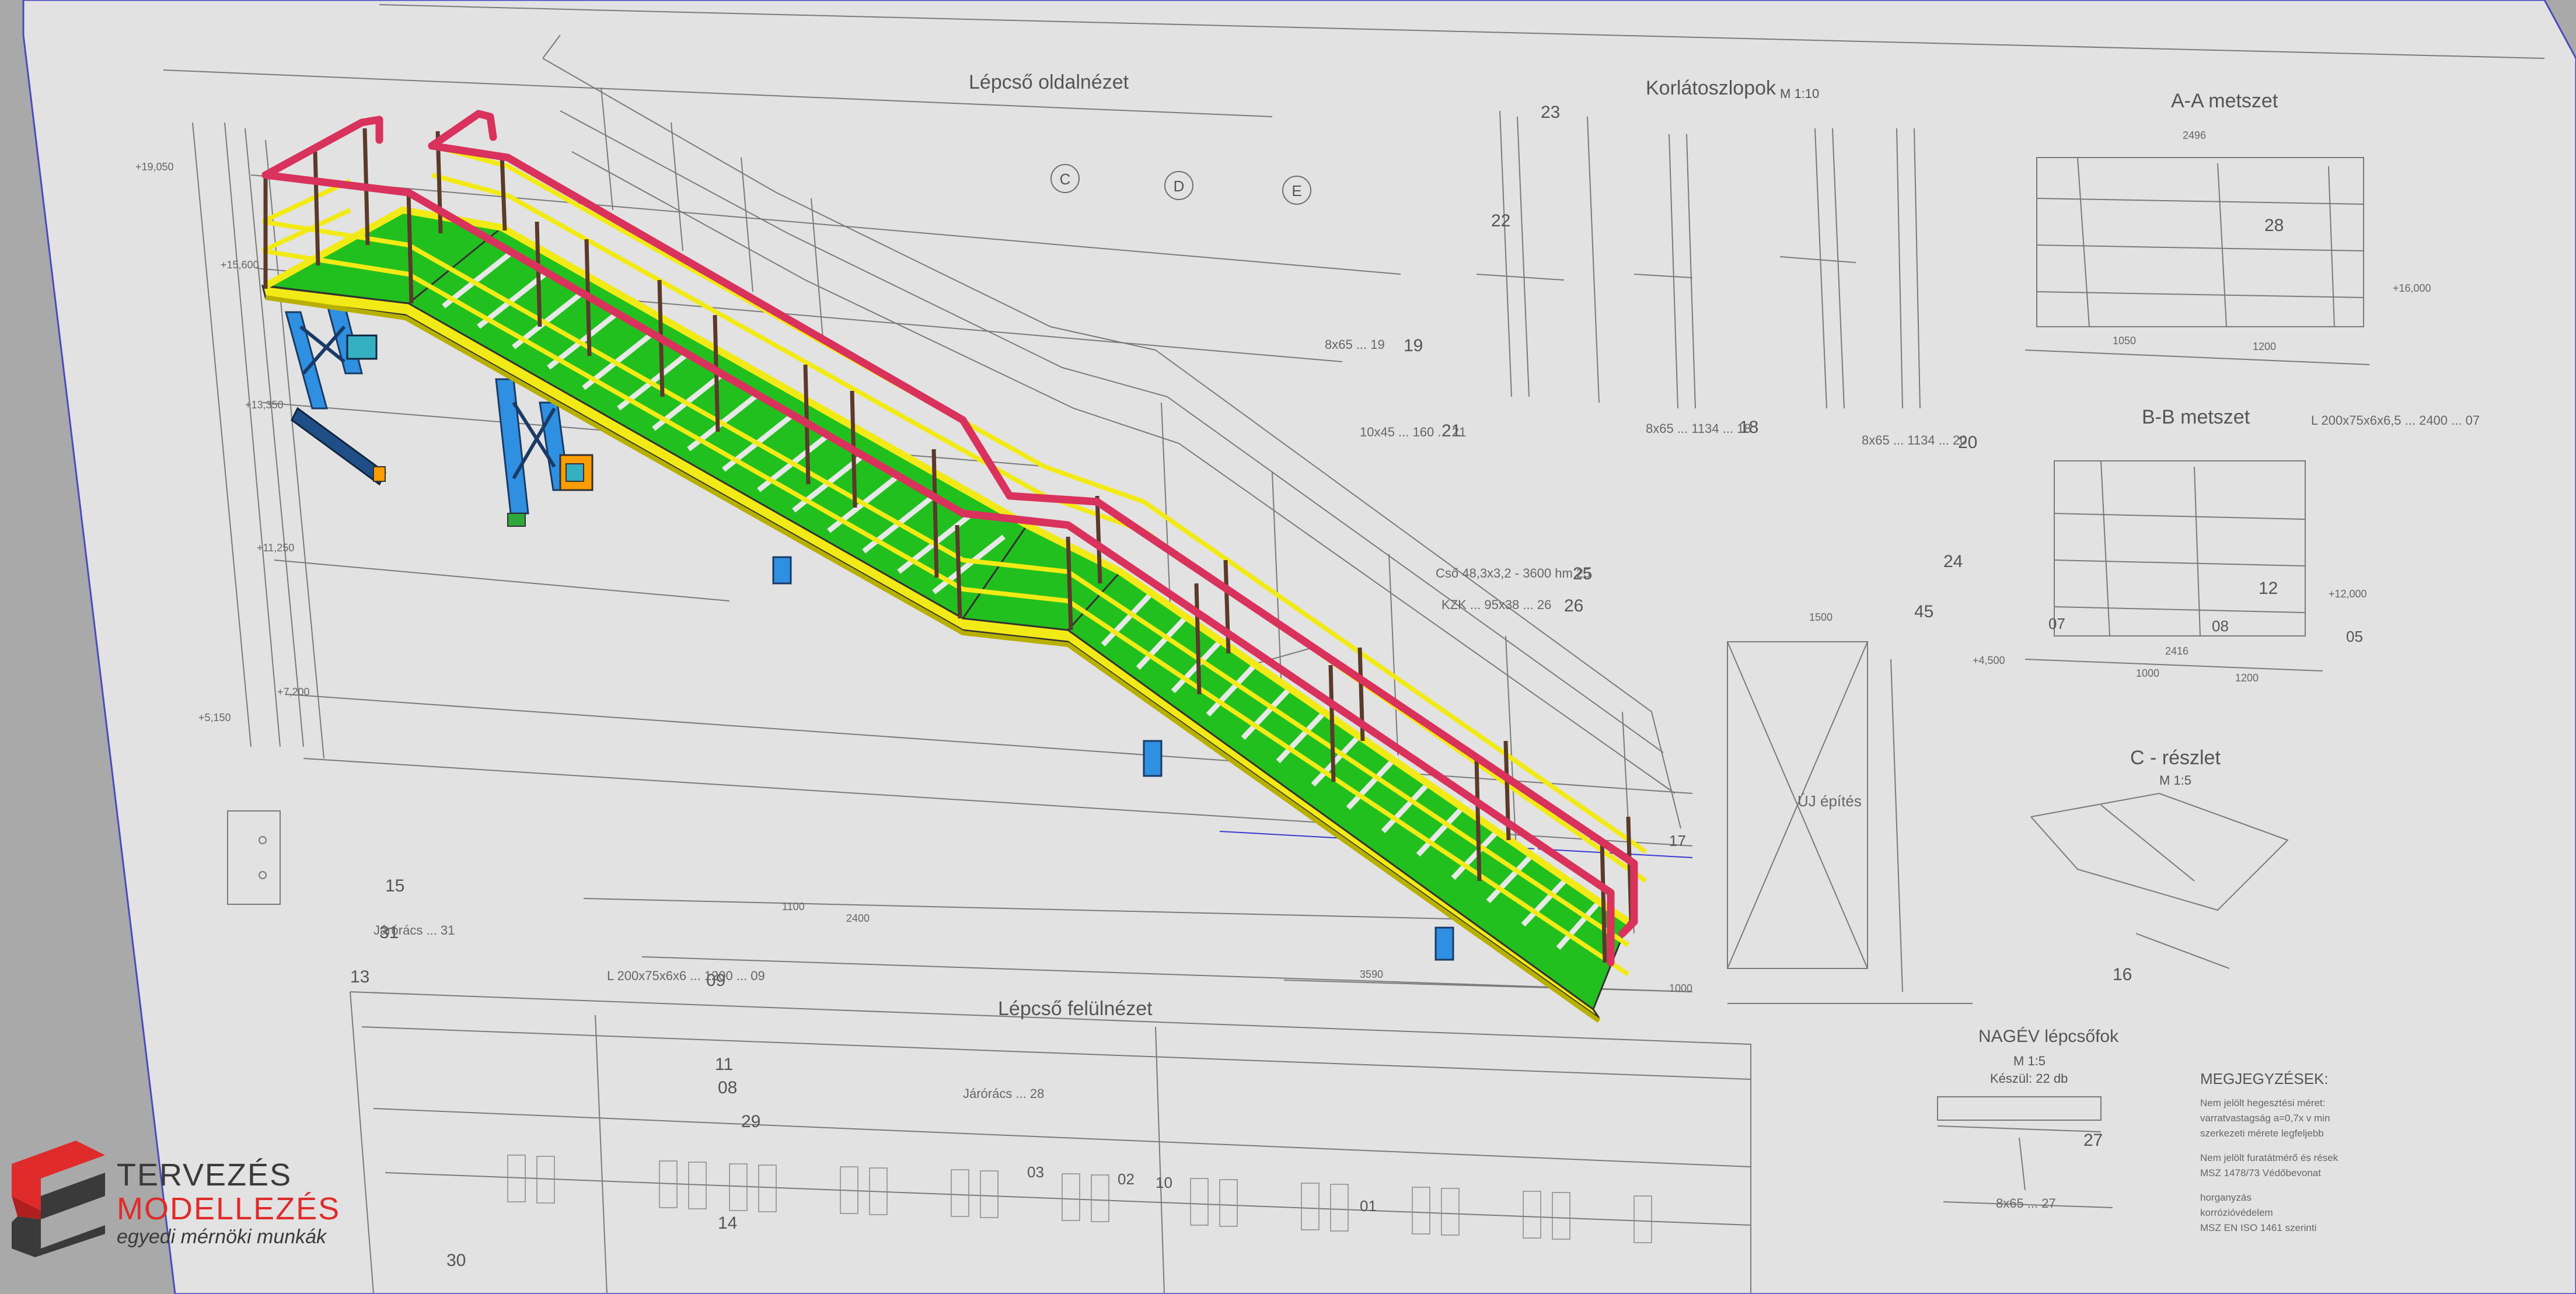 The image size is (2576, 1294). I want to click on title-side-view: Lépcső oldalnézet, so click(1049, 82).